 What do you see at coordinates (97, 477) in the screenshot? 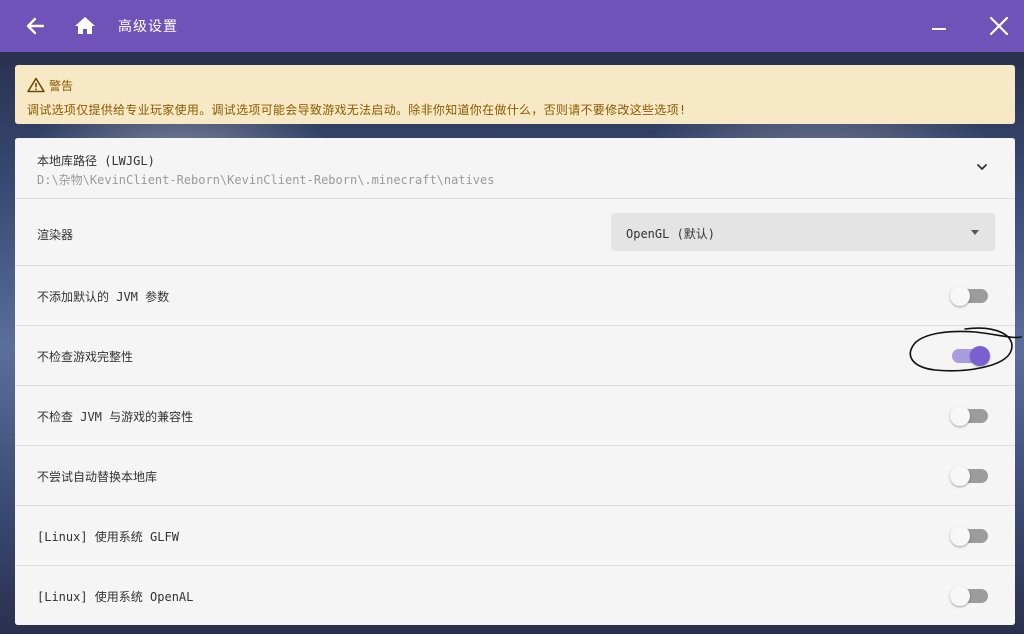
I see `toggle-label: 不尝试自动替换本地库` at bounding box center [97, 477].